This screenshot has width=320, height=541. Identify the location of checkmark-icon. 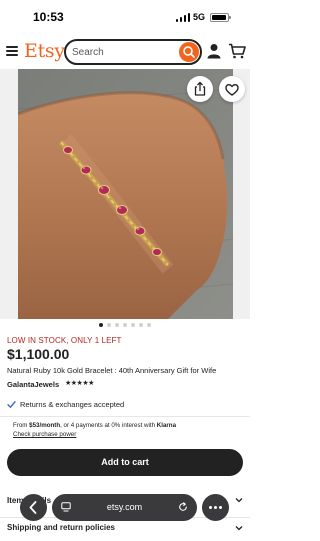
(11, 404).